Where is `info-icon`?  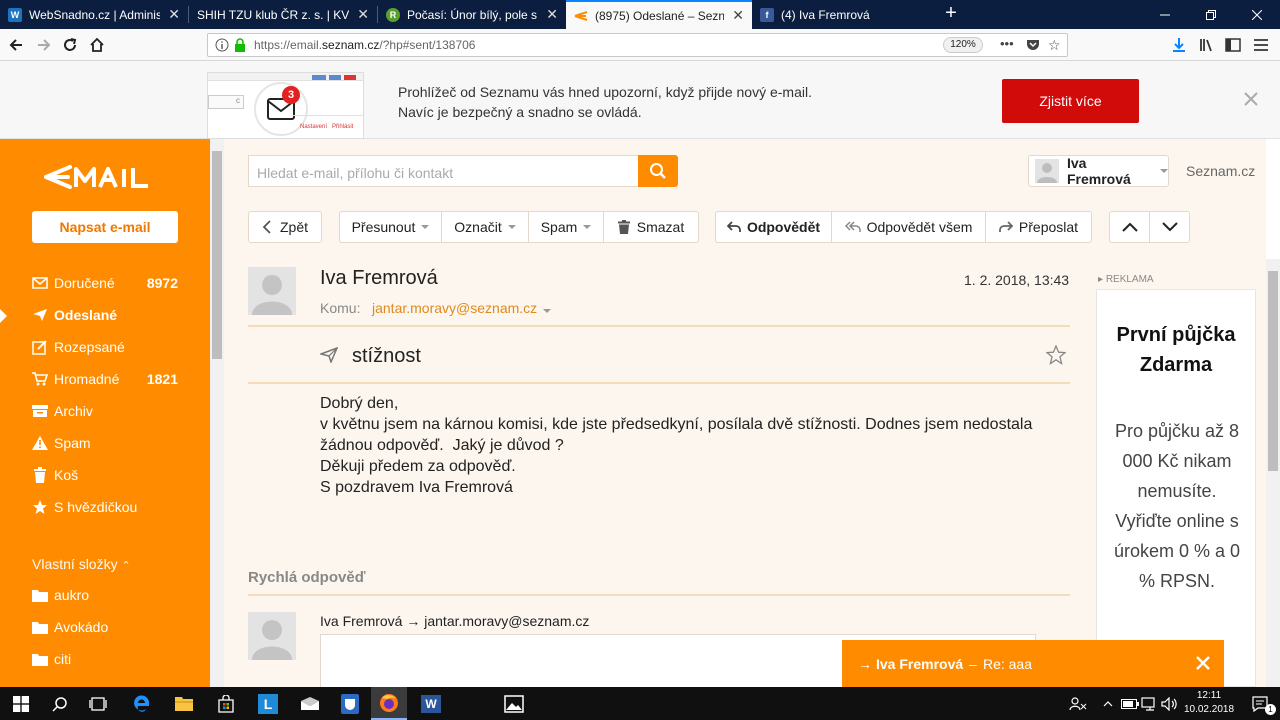
info-icon is located at coordinates (222, 46).